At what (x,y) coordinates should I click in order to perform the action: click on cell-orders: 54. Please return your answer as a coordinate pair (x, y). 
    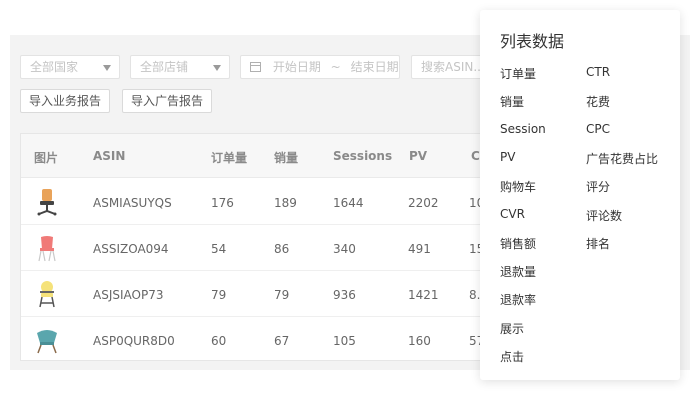
    Looking at the image, I should click on (219, 249).